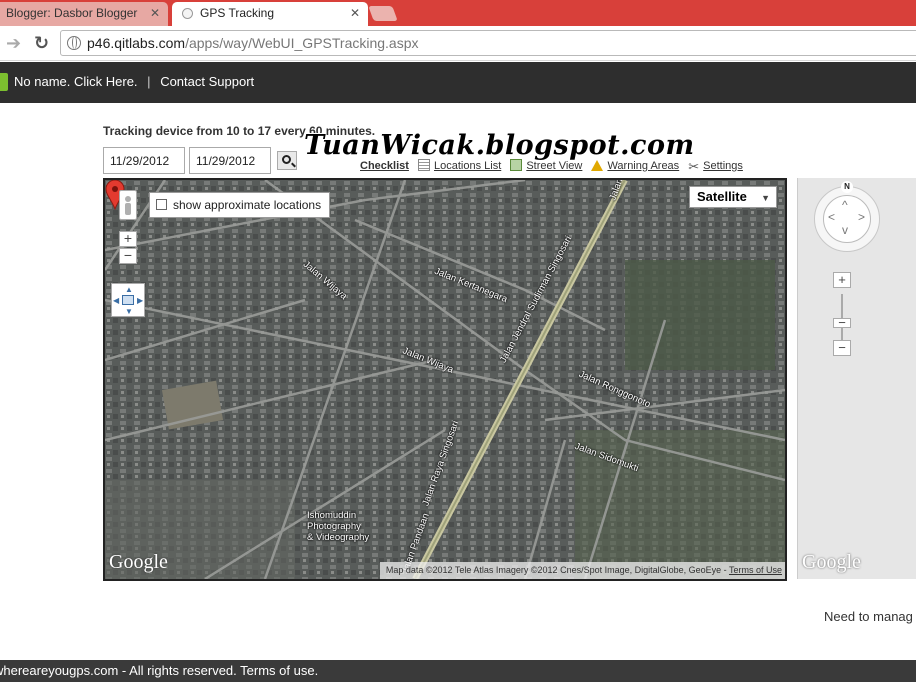 This screenshot has height=682, width=916. I want to click on street-view-pegman-icon, so click(128, 205).